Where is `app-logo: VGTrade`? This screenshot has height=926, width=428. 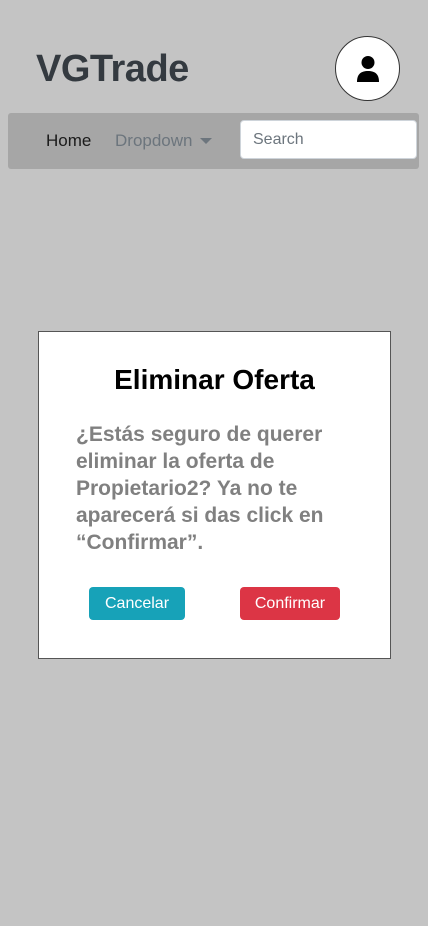
app-logo: VGTrade is located at coordinates (112, 69).